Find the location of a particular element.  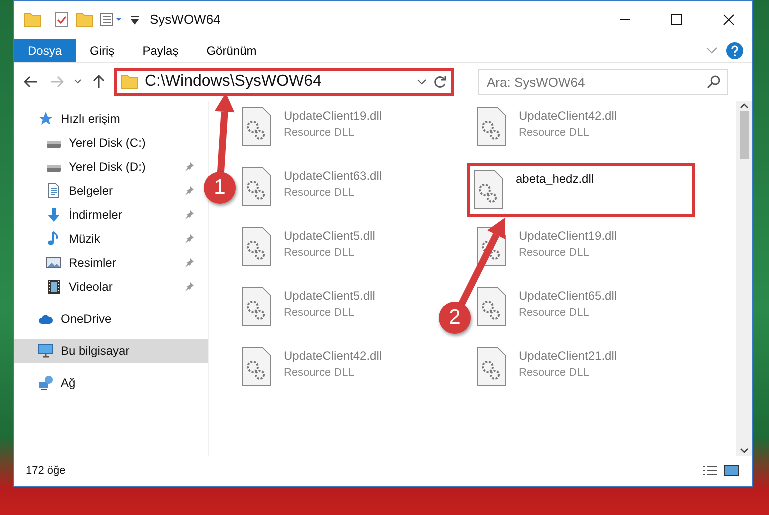

ribbon-tab: Görünüm is located at coordinates (231, 50).